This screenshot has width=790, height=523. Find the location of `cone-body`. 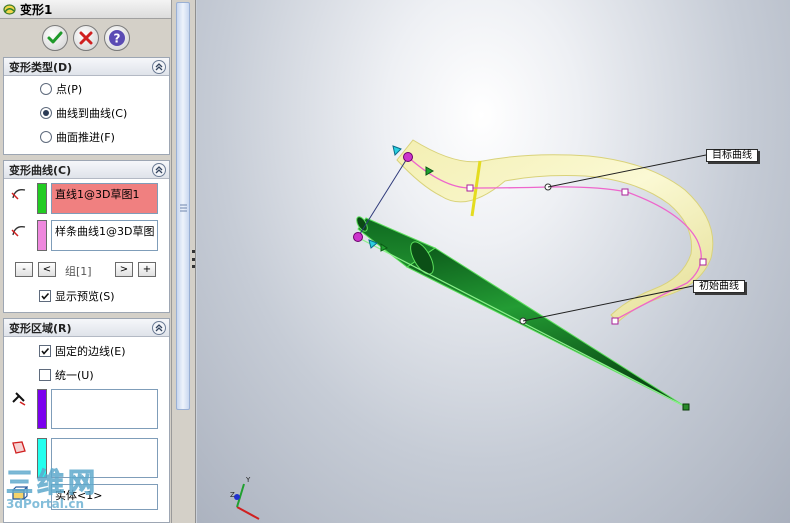

cone-body is located at coordinates (546, 327).